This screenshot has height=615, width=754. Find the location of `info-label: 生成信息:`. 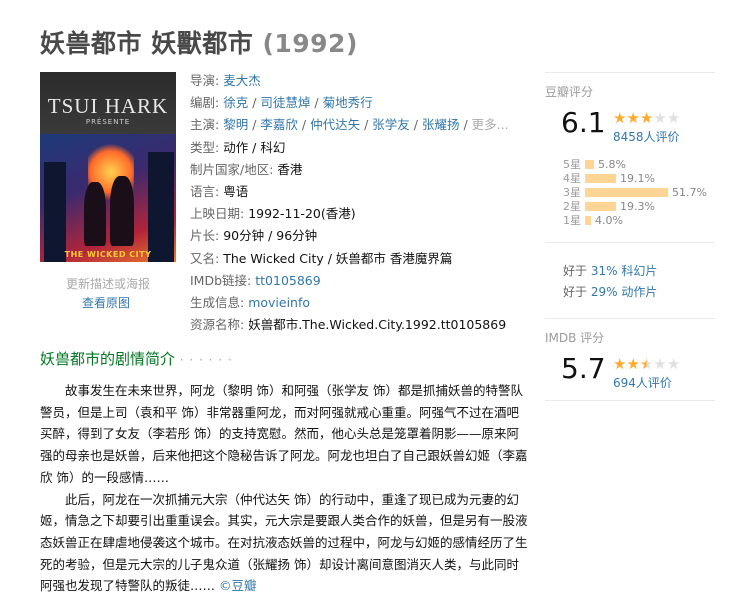

info-label: 生成信息: is located at coordinates (217, 303).